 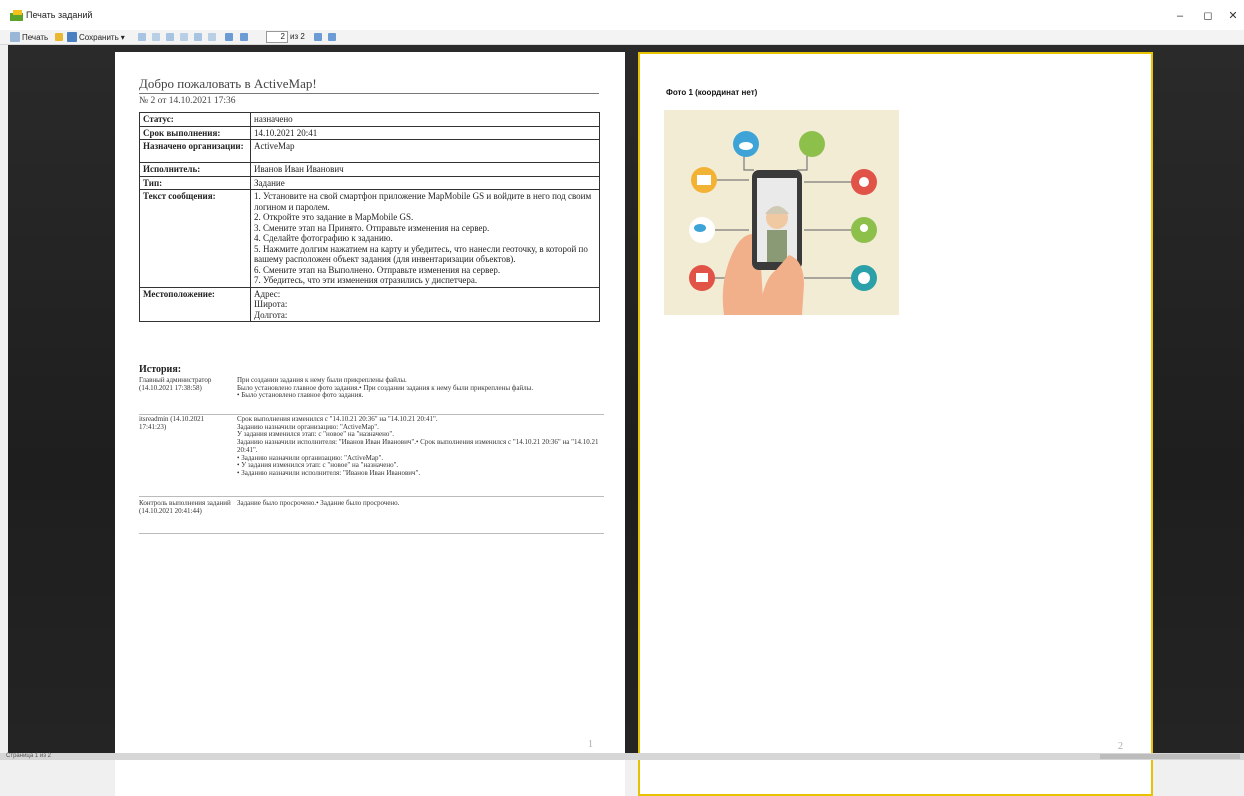 I want to click on one-page-icon, so click(x=170, y=37).